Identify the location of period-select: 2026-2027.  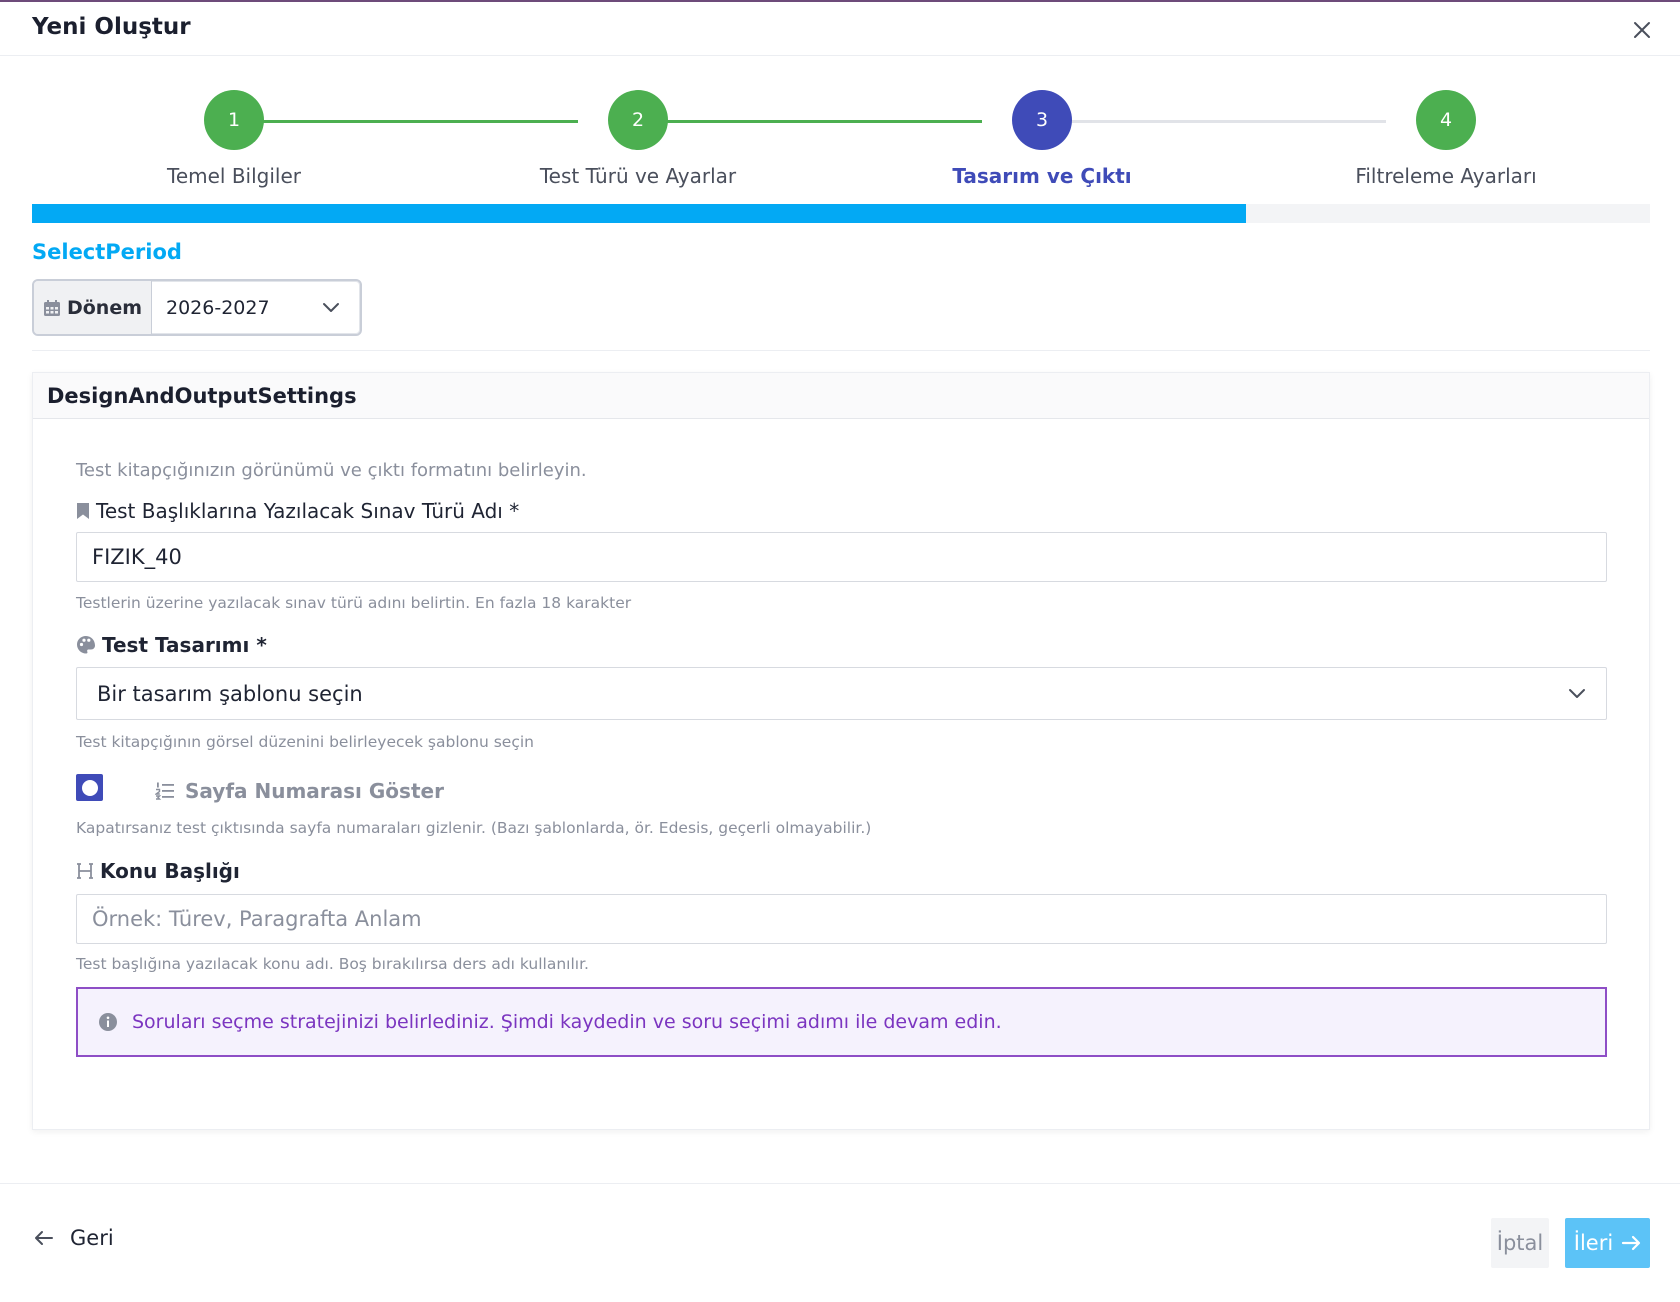
(256, 307).